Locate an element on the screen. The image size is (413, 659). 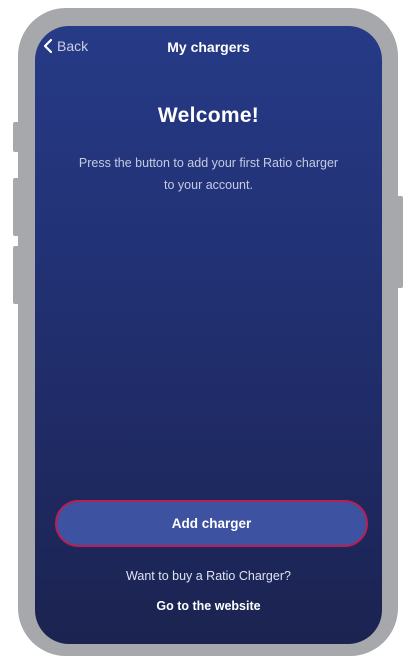
page-title: My chargers is located at coordinates (208, 47).